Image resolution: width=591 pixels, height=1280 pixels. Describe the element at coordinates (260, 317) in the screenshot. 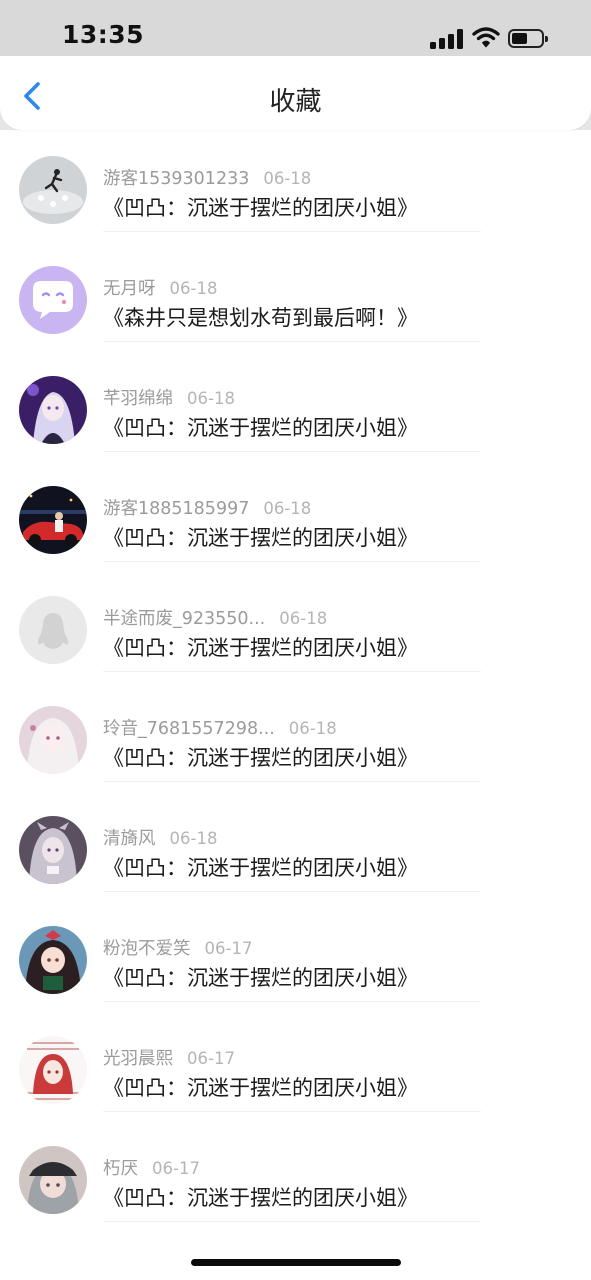

I see `book-title: 《森井只是想划水苟到最后啊！》` at that location.